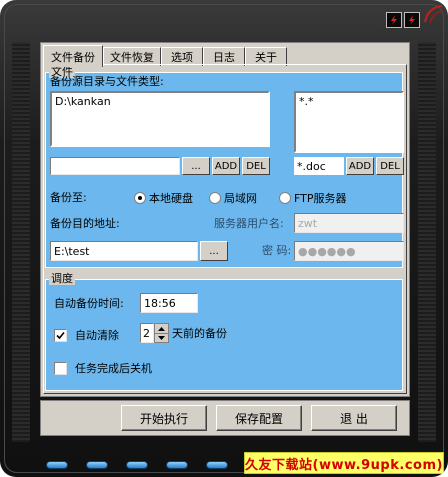 The height and width of the screenshot is (477, 448). Describe the element at coordinates (107, 81) in the screenshot. I see `source-label: 备份源目录与文件类型:` at that location.